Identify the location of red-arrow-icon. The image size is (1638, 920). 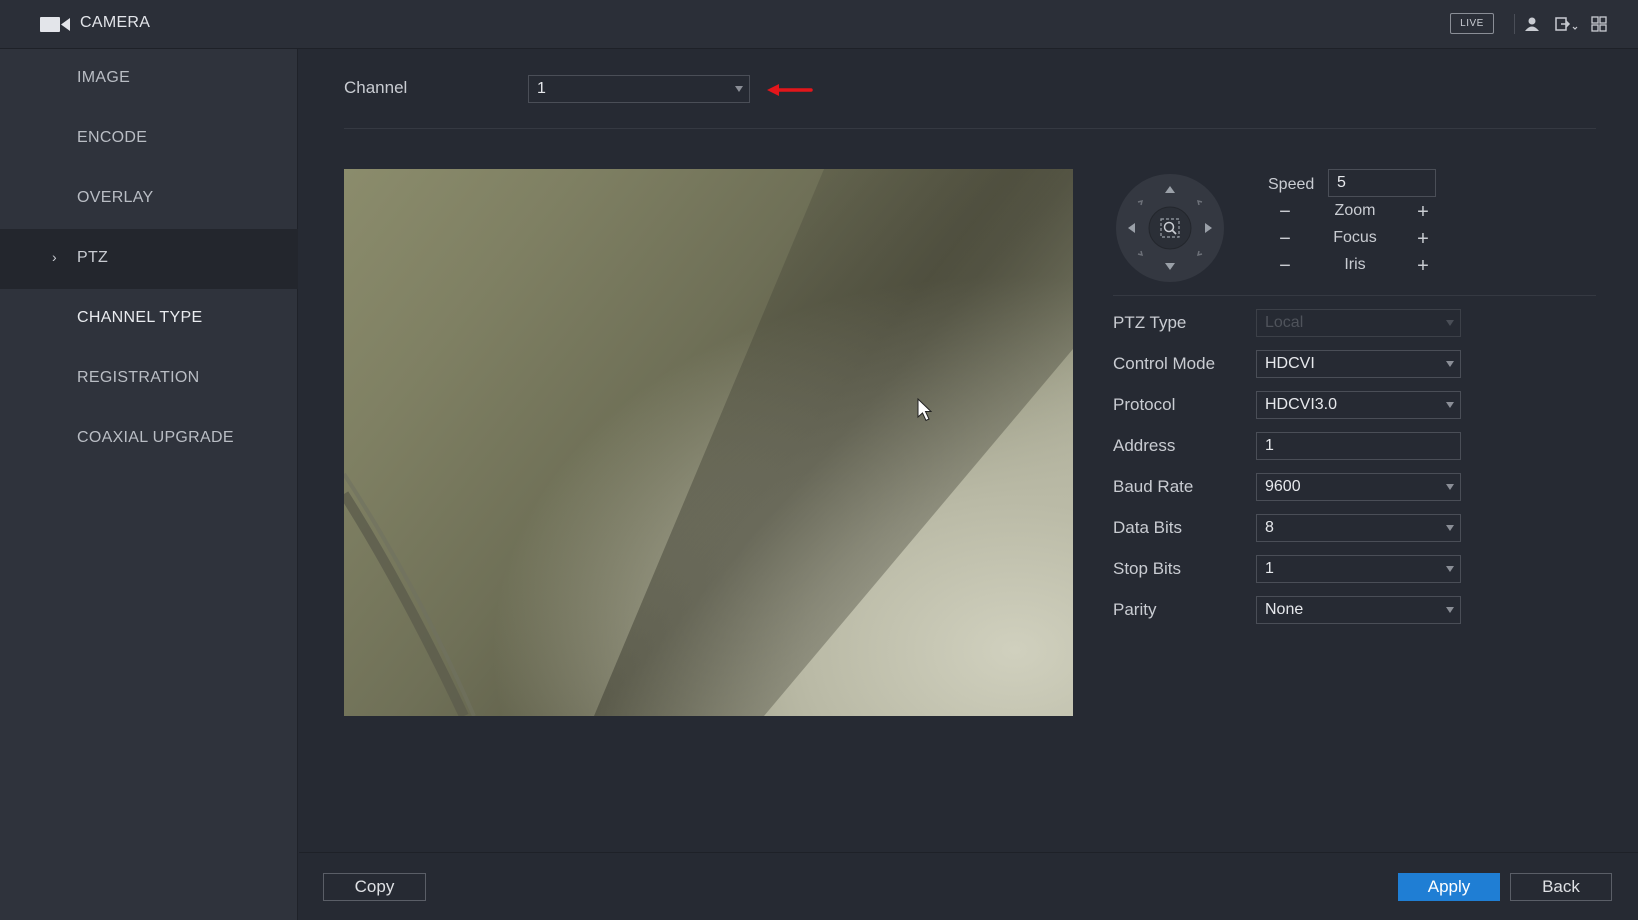
(790, 90).